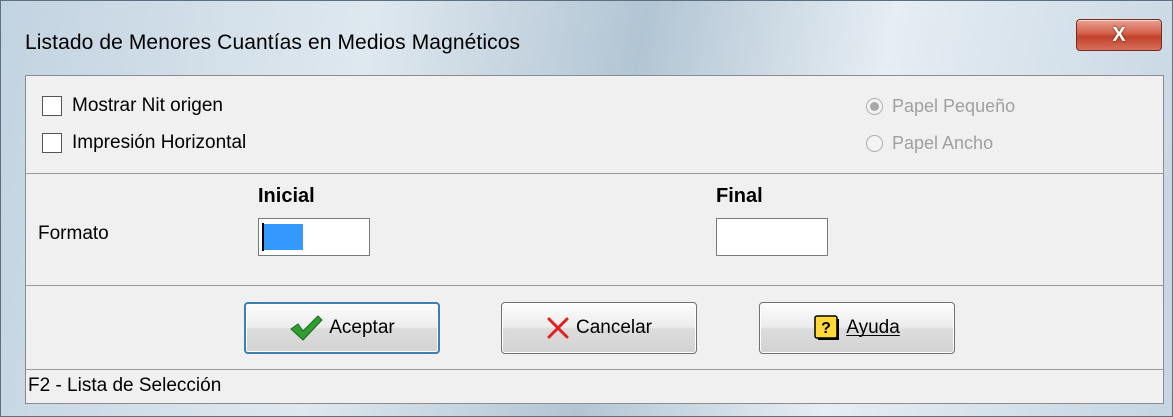 This screenshot has height=417, width=1173. What do you see at coordinates (73, 233) in the screenshot?
I see `format-label: Formato` at bounding box center [73, 233].